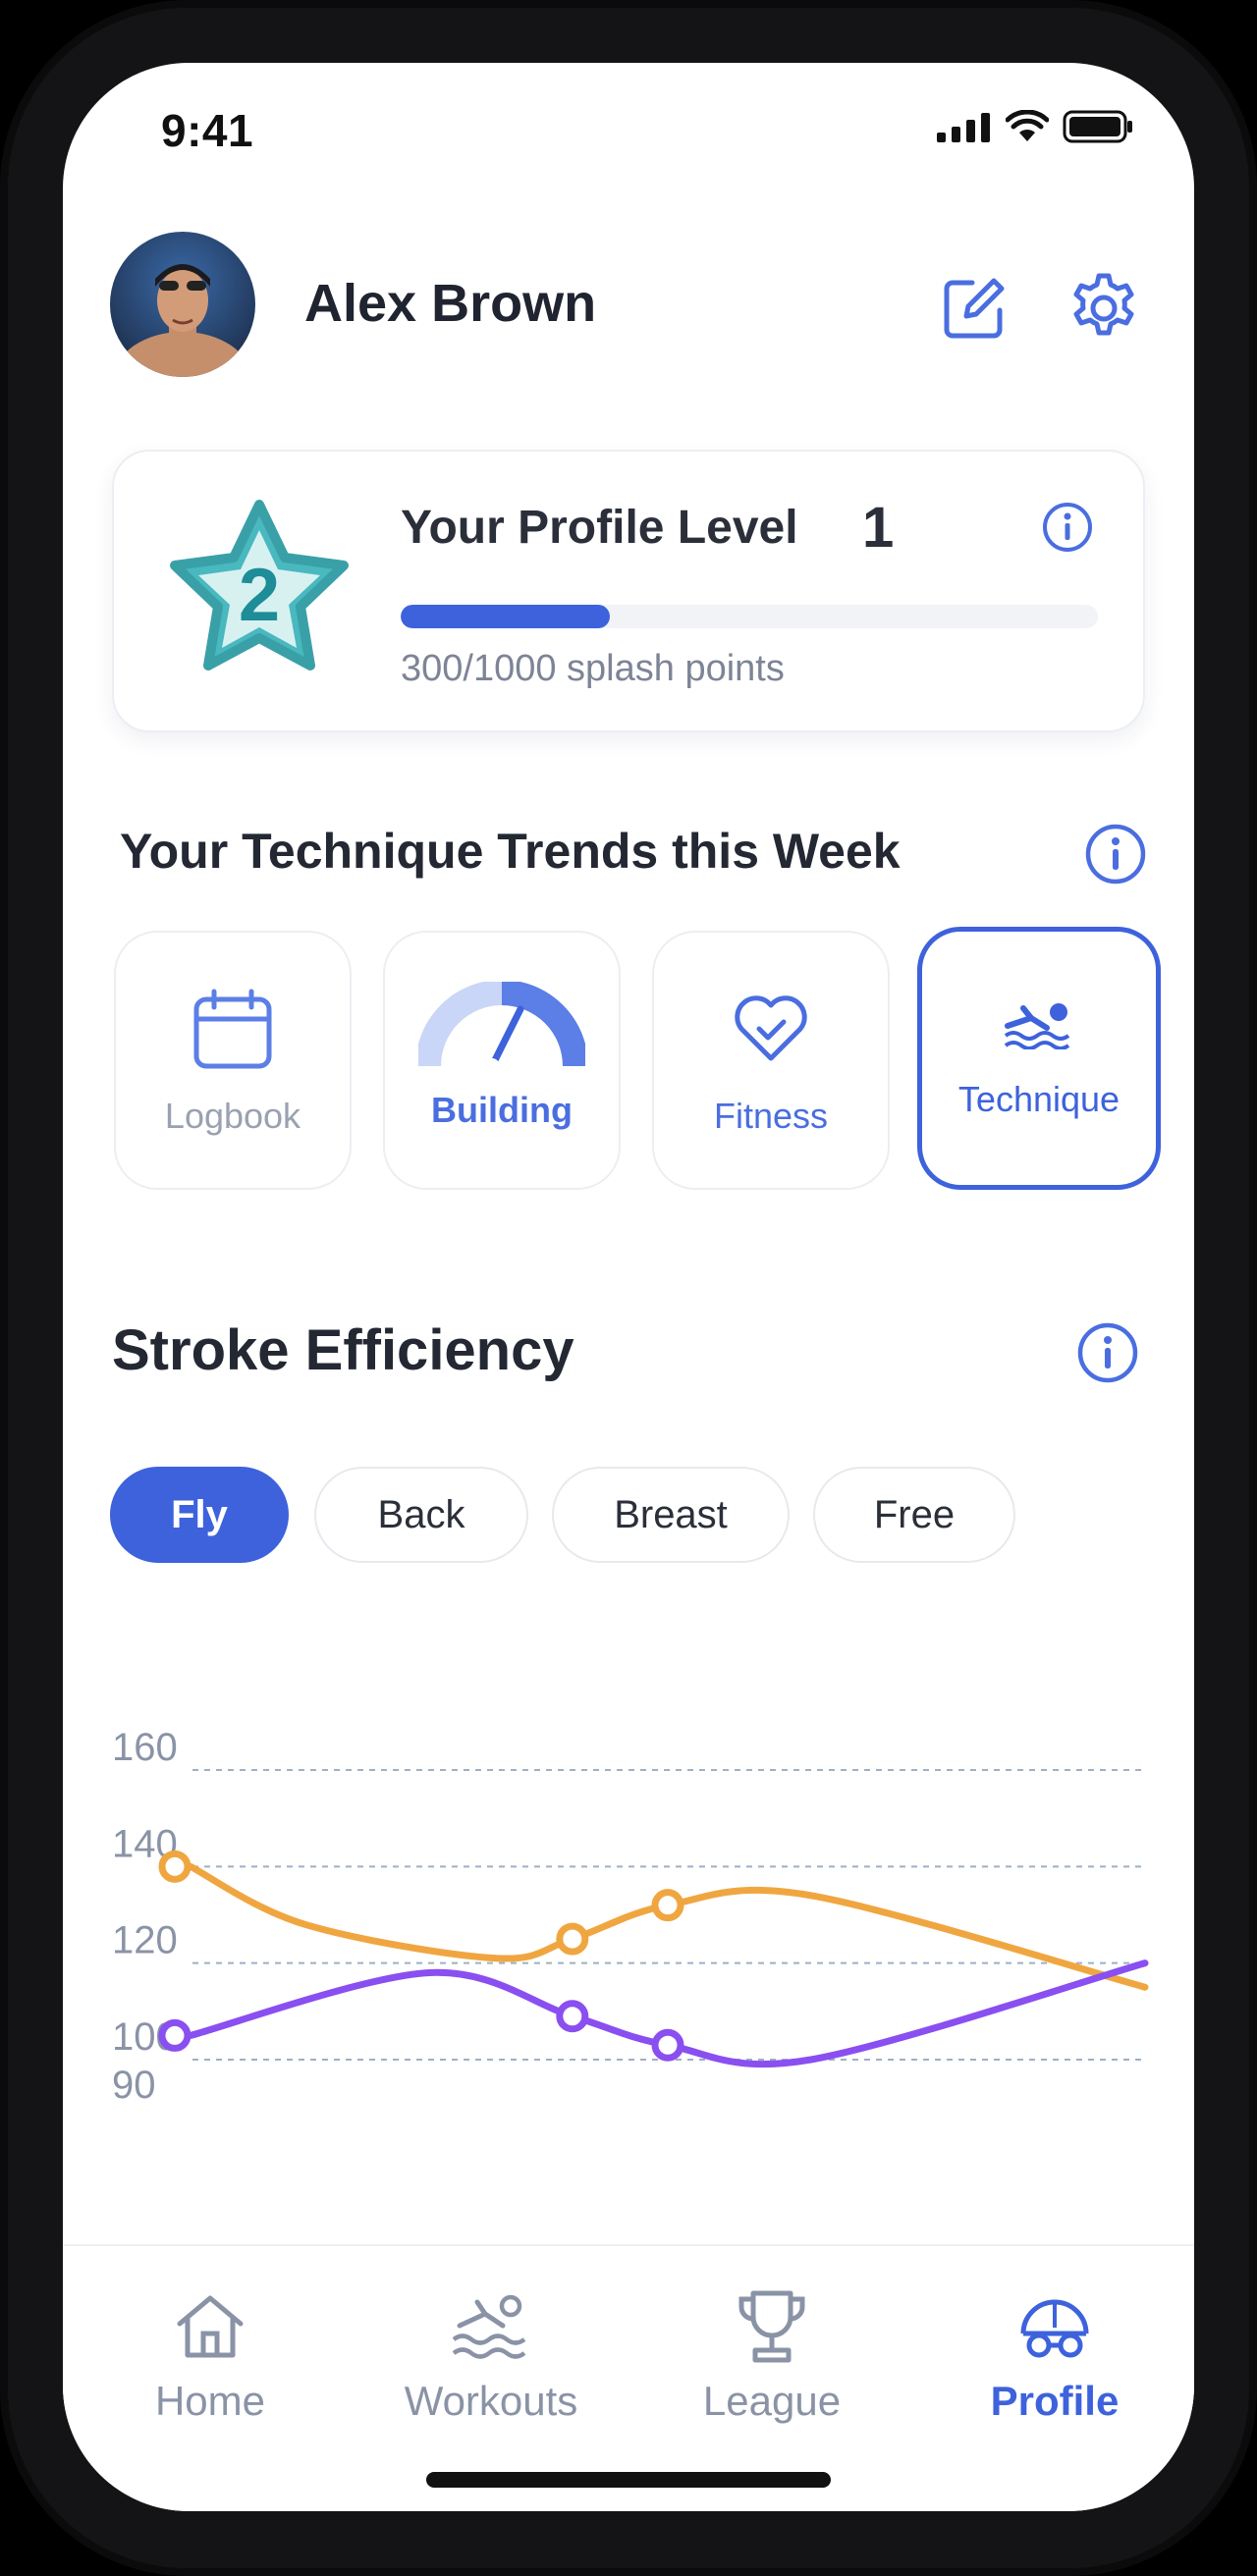  What do you see at coordinates (491, 2401) in the screenshot?
I see `nav-label: Workouts` at bounding box center [491, 2401].